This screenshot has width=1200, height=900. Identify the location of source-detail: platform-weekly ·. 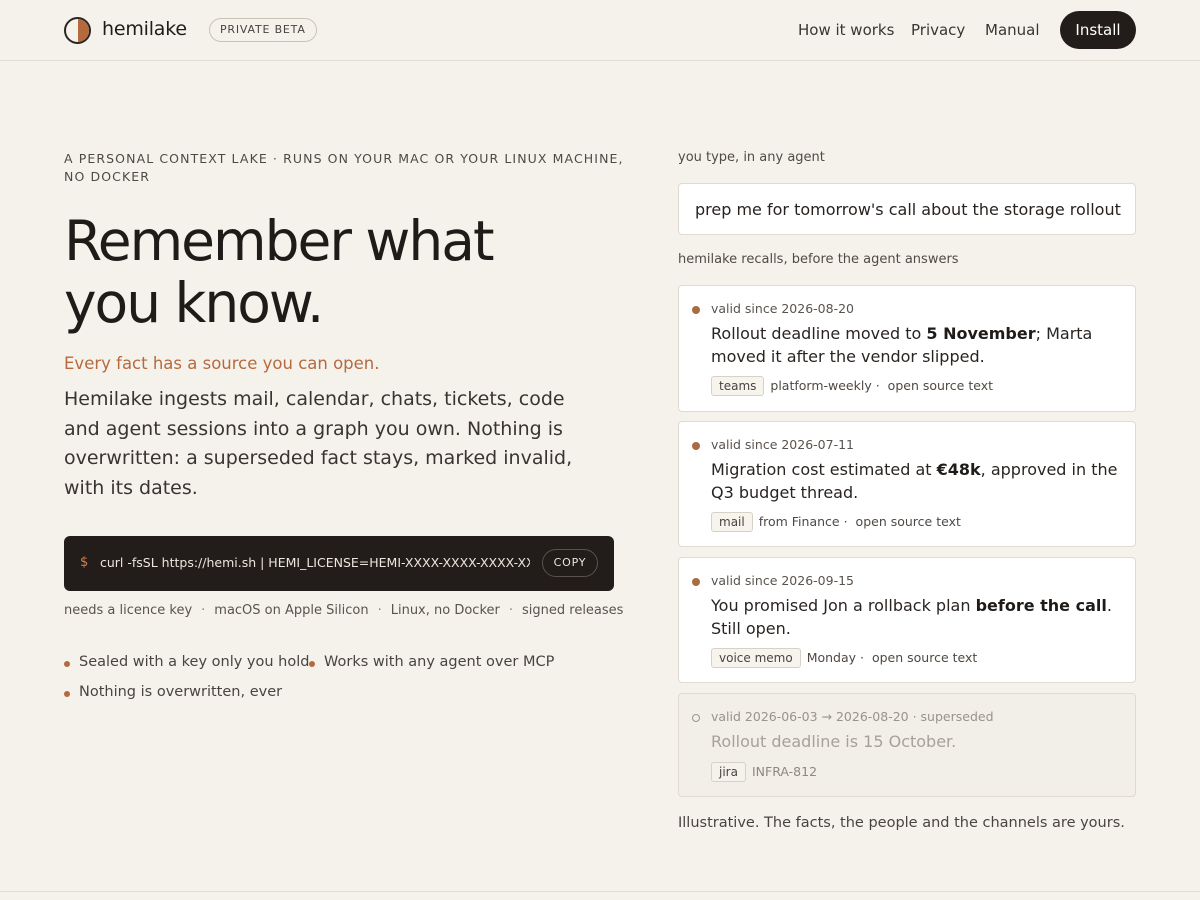
(825, 385).